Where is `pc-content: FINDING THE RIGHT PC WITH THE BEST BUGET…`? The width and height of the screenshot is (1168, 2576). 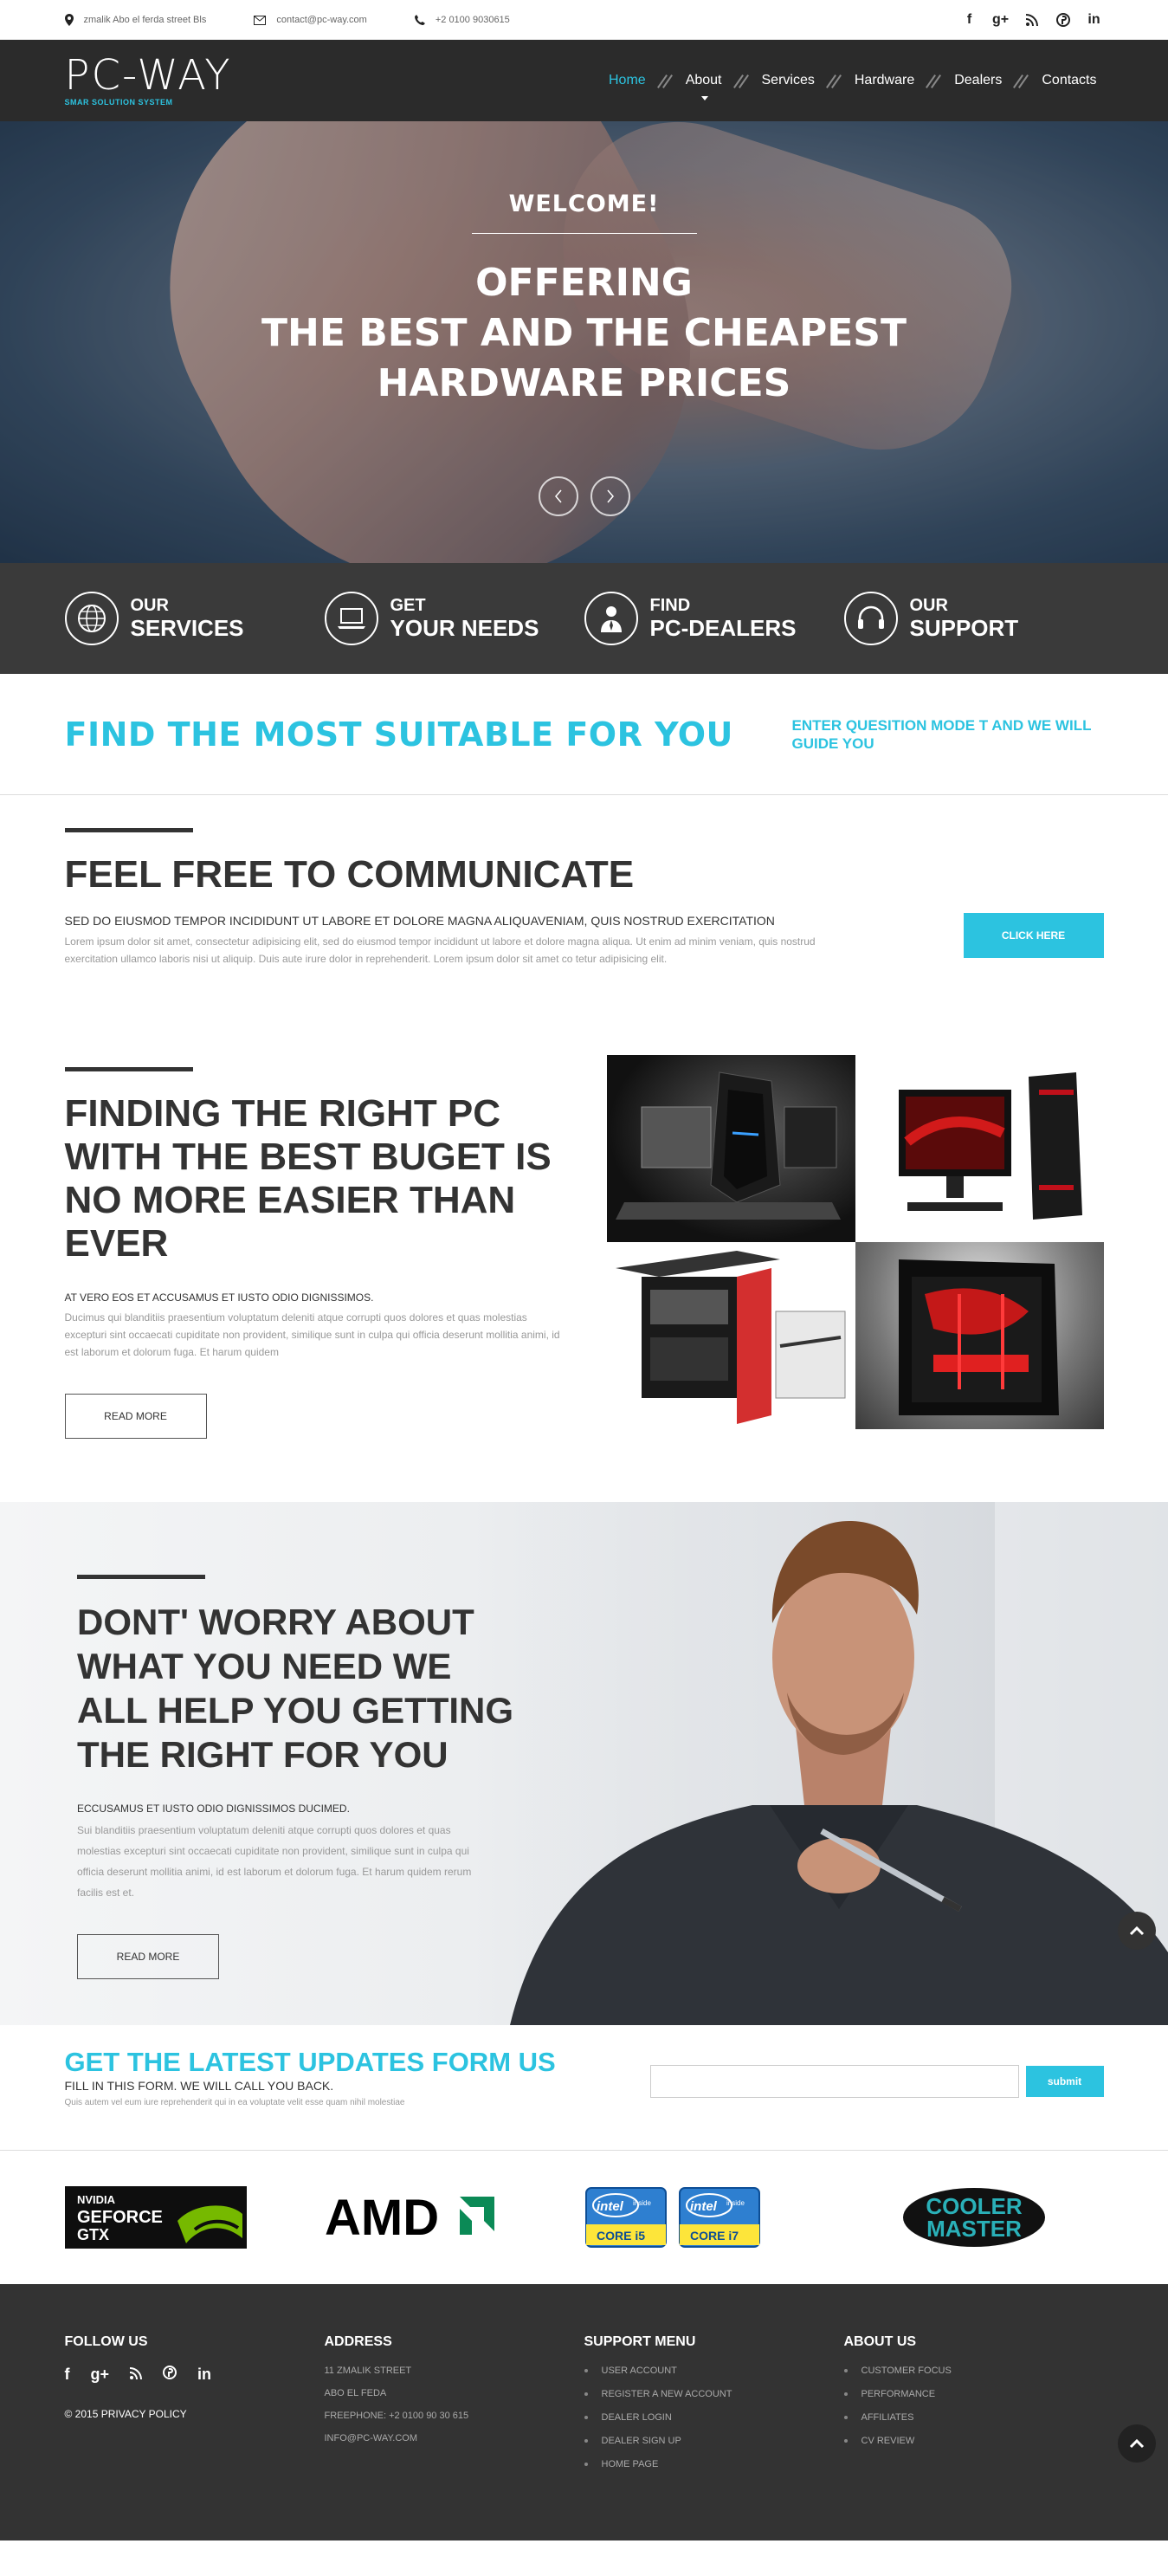 pc-content: FINDING THE RIGHT PC WITH THE BEST BUGET… is located at coordinates (314, 1247).